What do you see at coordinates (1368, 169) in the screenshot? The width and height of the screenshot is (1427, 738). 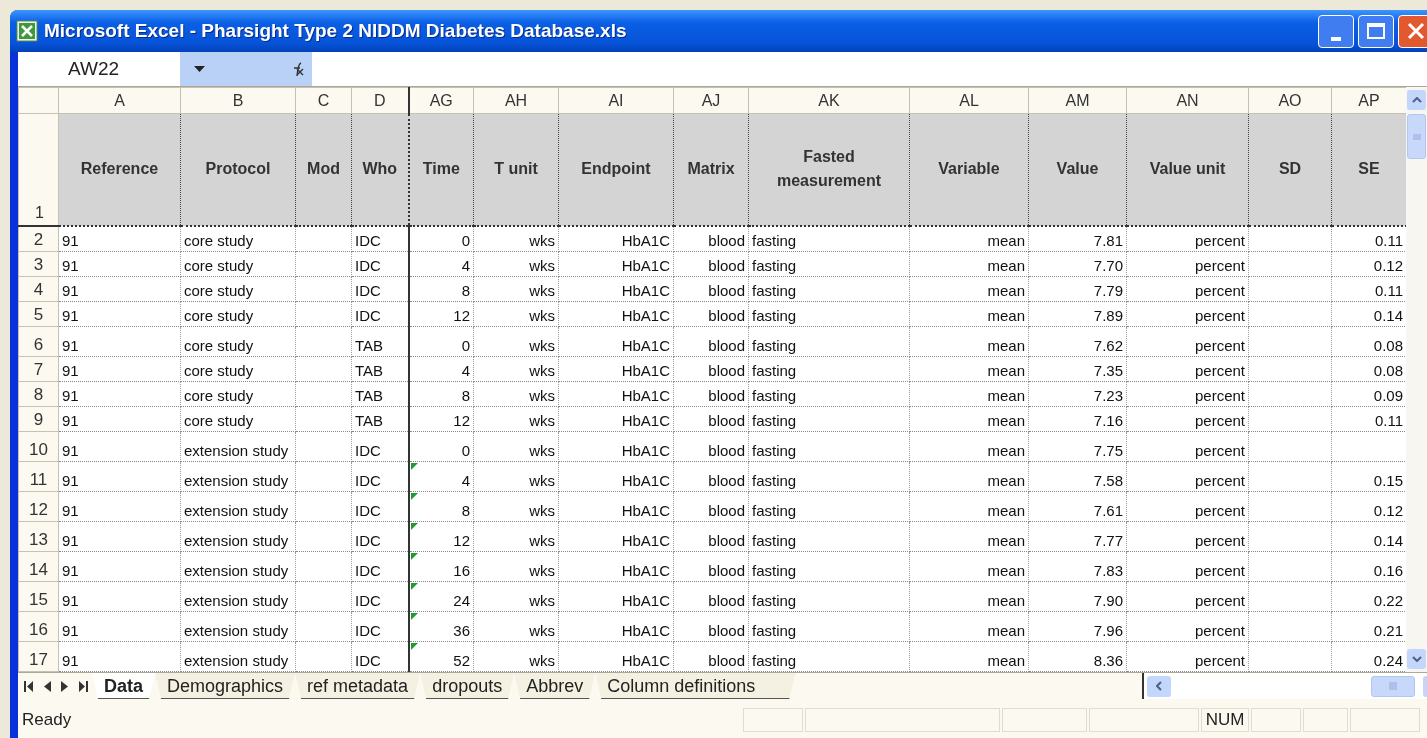 I see `column-heading: SE` at bounding box center [1368, 169].